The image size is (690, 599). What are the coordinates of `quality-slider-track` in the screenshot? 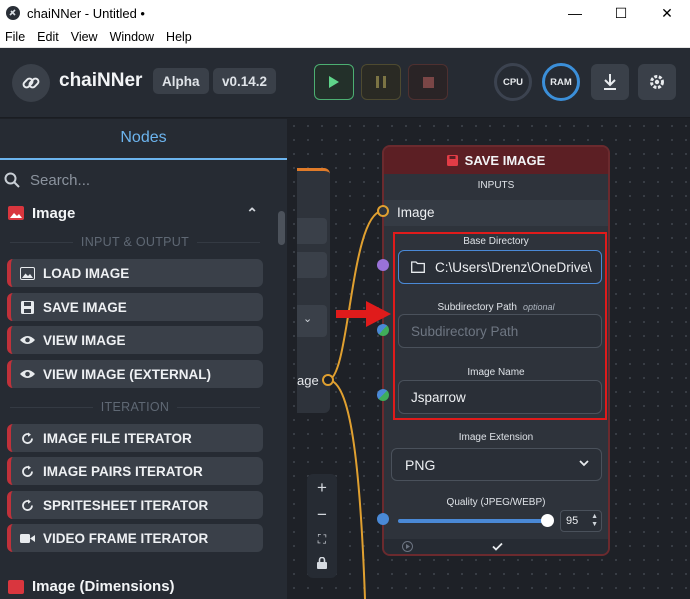 It's located at (473, 521).